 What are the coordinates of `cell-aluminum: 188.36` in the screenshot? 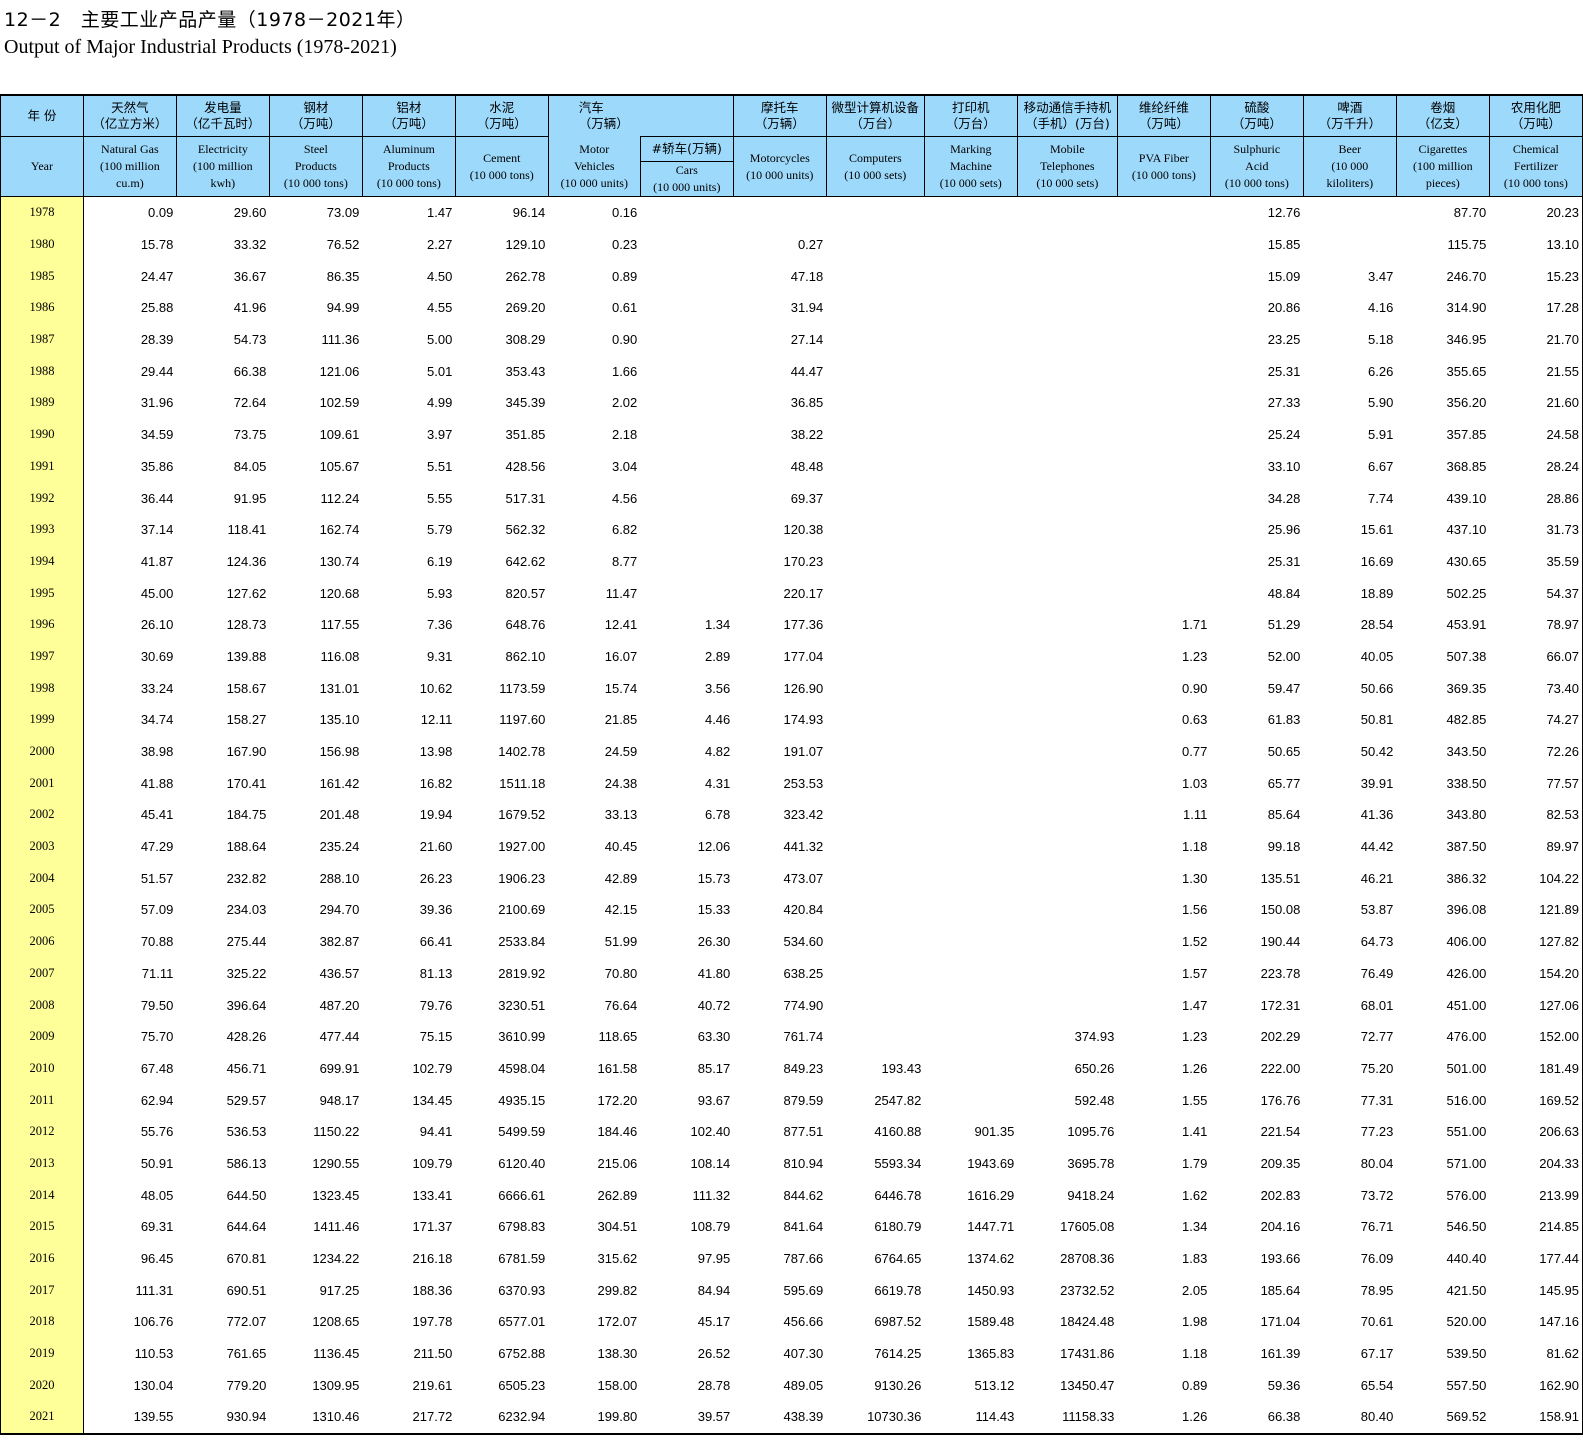 It's located at (432, 1290).